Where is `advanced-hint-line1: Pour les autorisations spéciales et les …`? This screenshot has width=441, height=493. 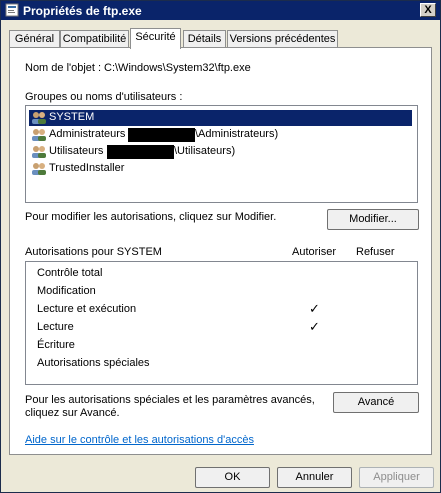 advanced-hint-line1: Pour les autorisations spéciales et les … is located at coordinates (170, 400).